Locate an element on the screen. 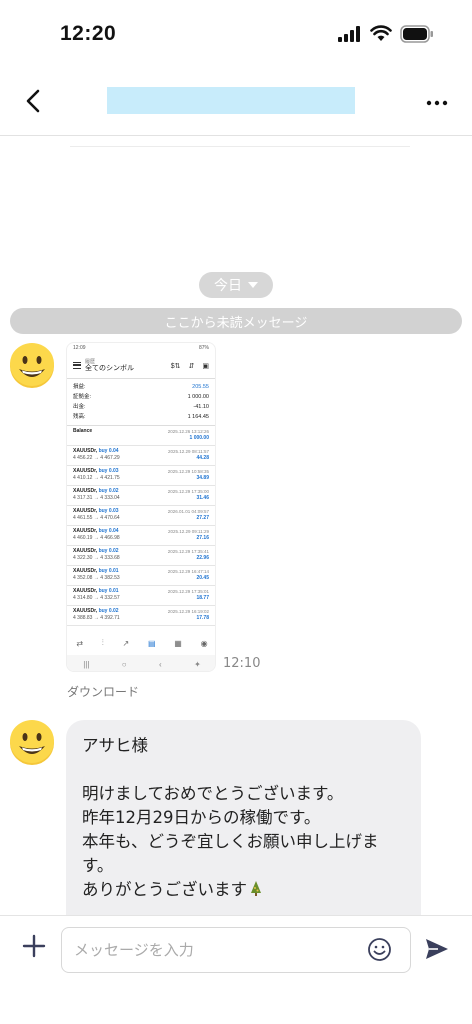  message-input-bar is located at coordinates (236, 969).